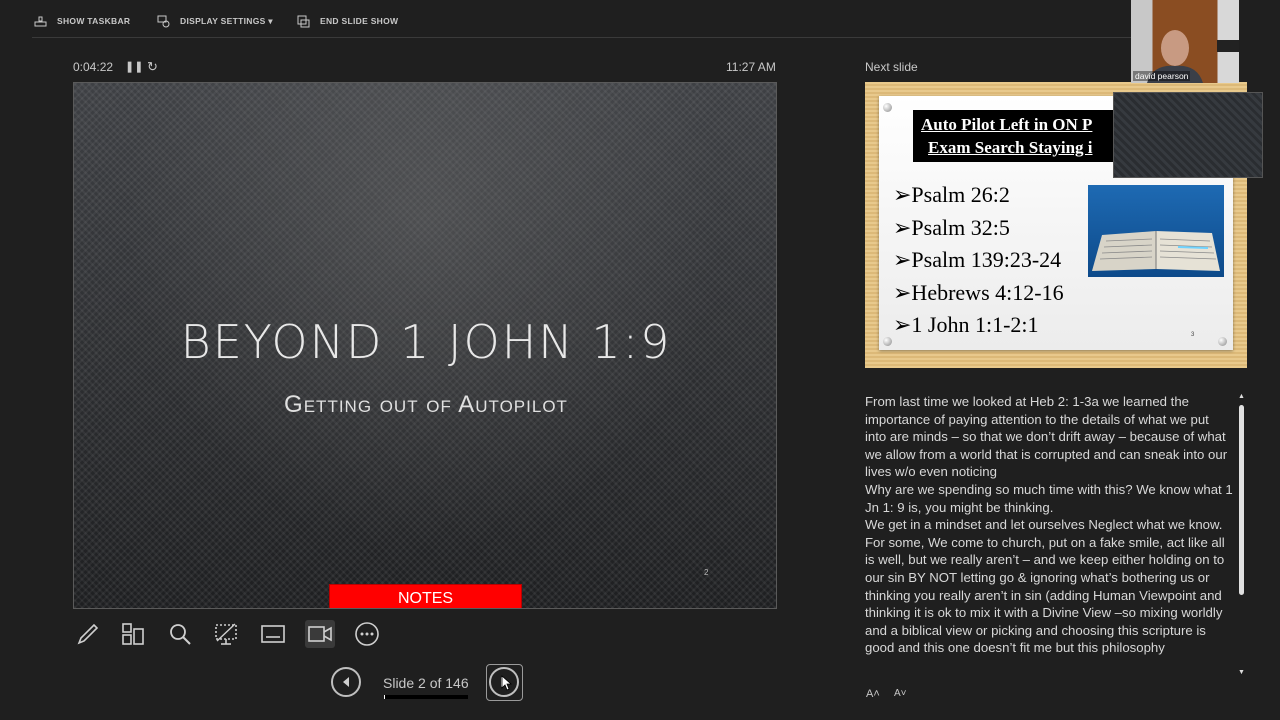 The width and height of the screenshot is (1280, 720). What do you see at coordinates (891, 67) in the screenshot?
I see `next-slide-label: Next slide` at bounding box center [891, 67].